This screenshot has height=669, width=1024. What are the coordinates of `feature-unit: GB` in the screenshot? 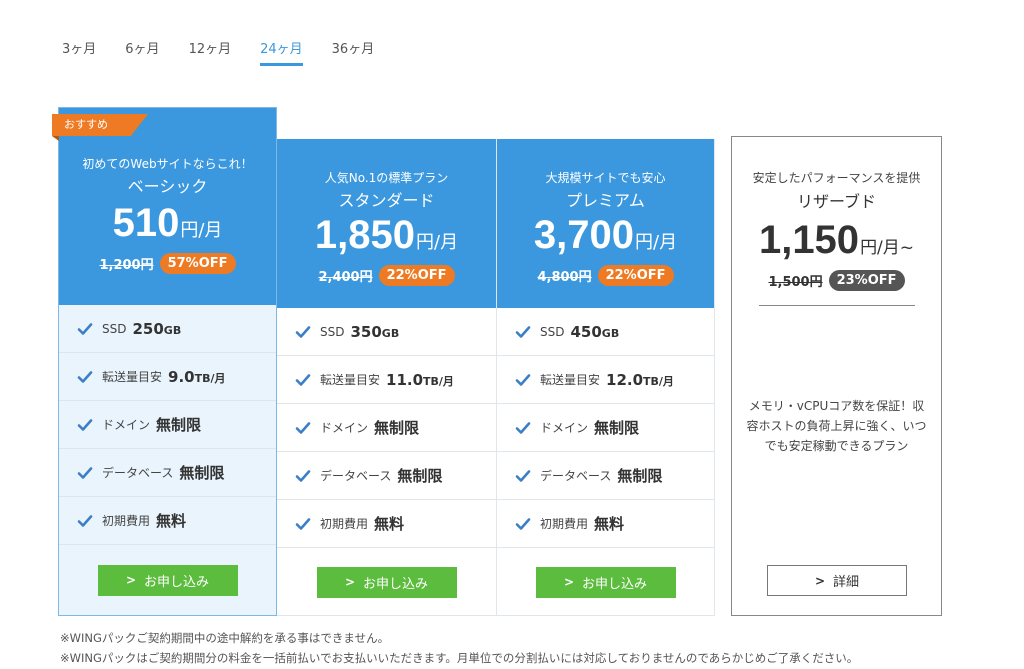 It's located at (610, 333).